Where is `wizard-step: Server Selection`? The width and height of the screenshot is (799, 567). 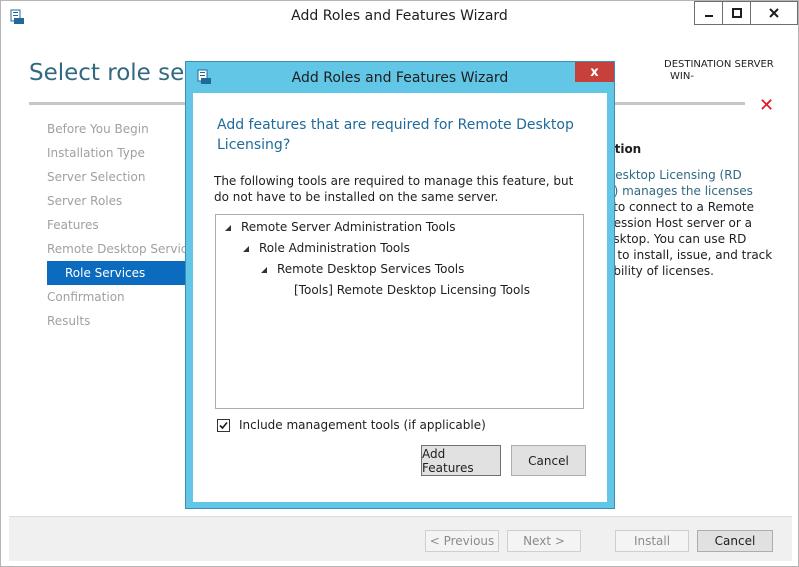
wizard-step: Server Selection is located at coordinates (109, 177).